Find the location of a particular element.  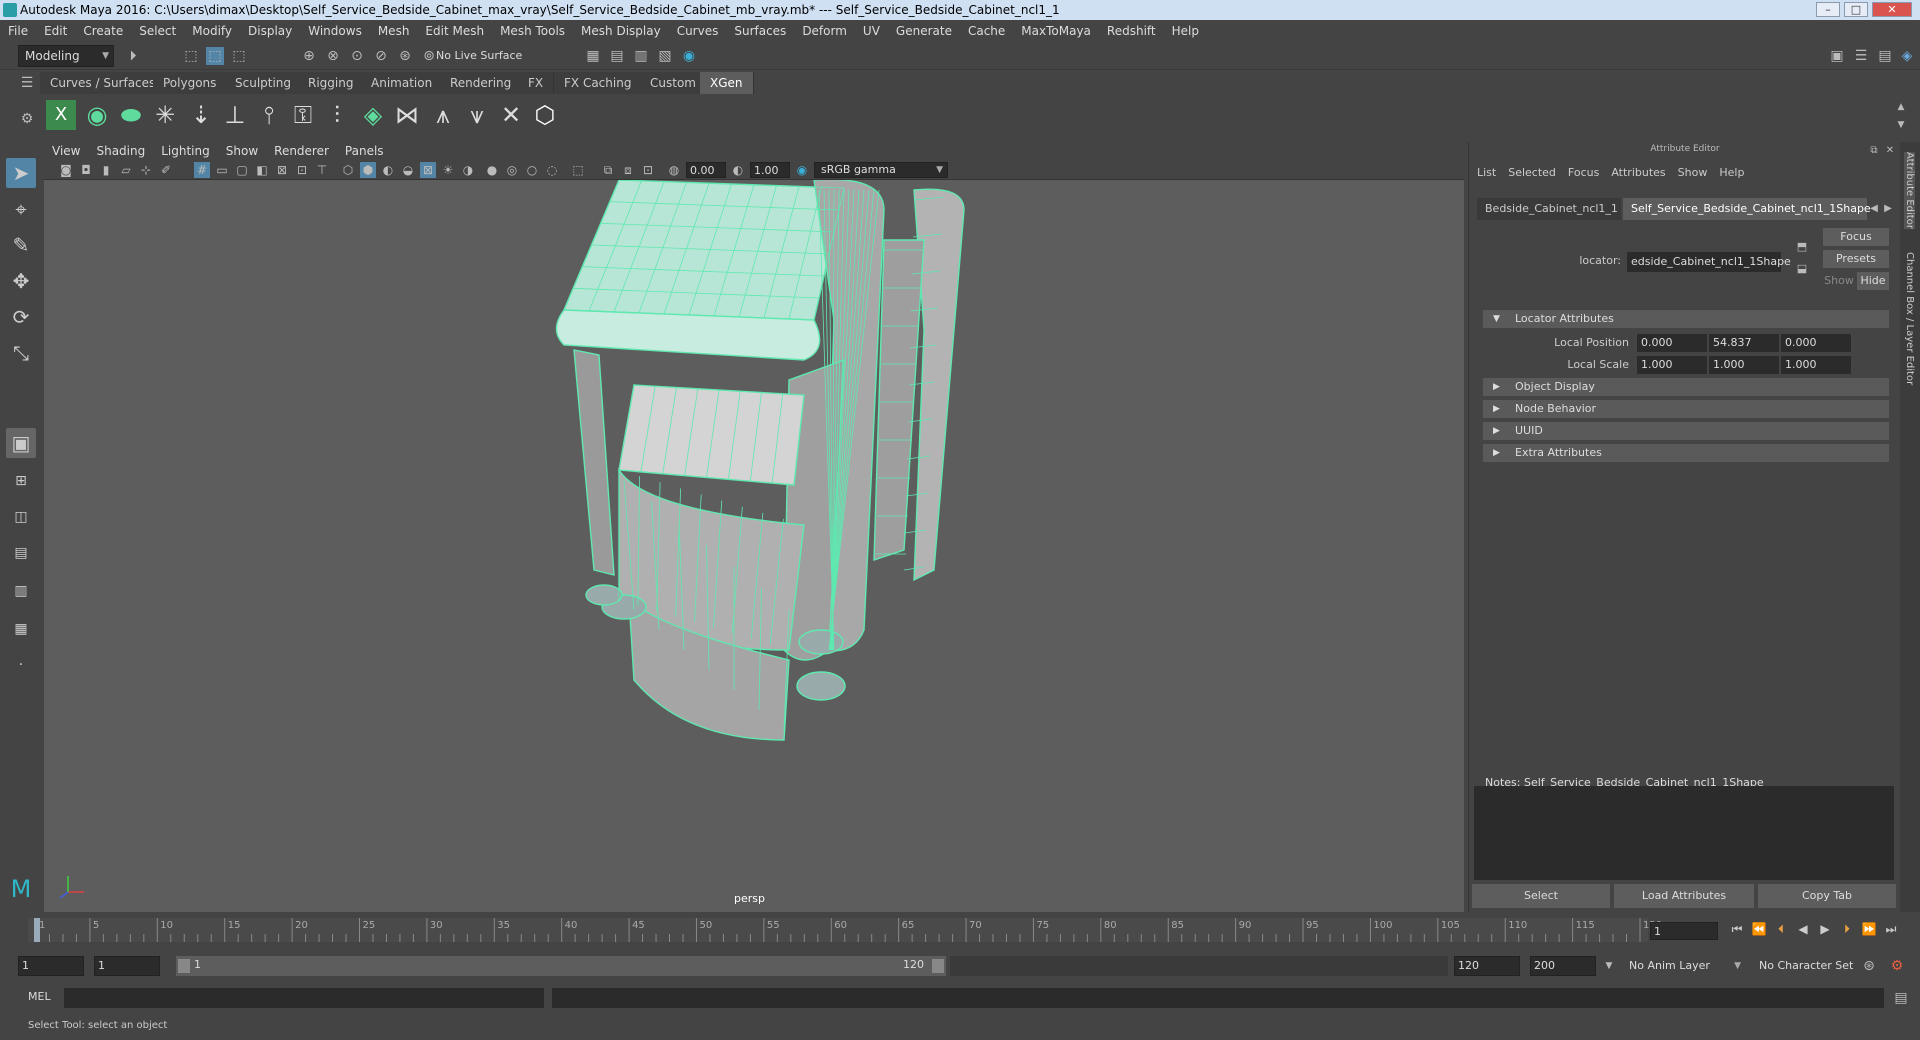

lights-icon: ☀ is located at coordinates (448, 170).